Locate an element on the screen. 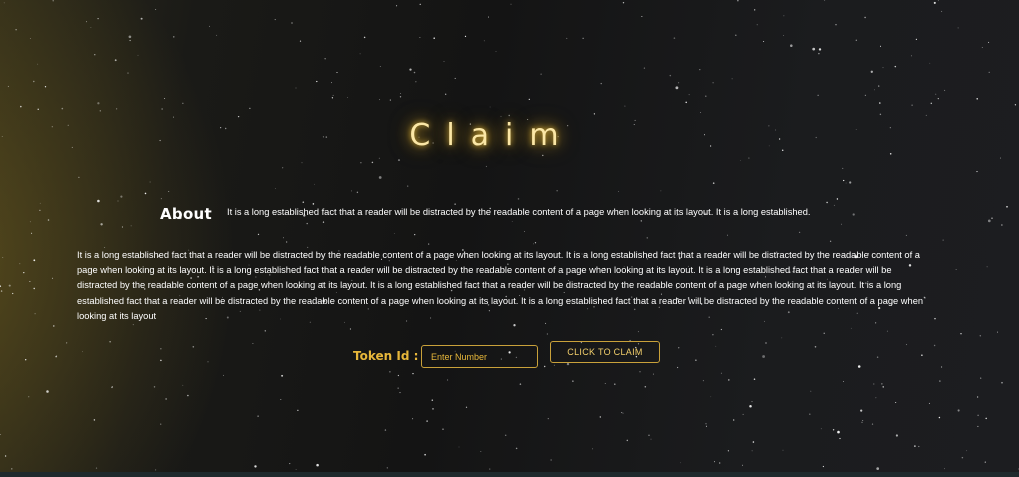 Image resolution: width=1019 pixels, height=477 pixels. bottom-edge-bar is located at coordinates (509, 474).